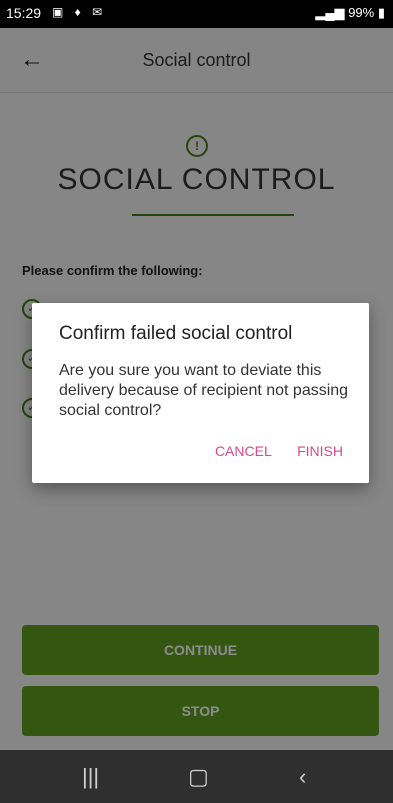  Describe the element at coordinates (330, 12) in the screenshot. I see `signal-icon: ▂▄▆` at that location.